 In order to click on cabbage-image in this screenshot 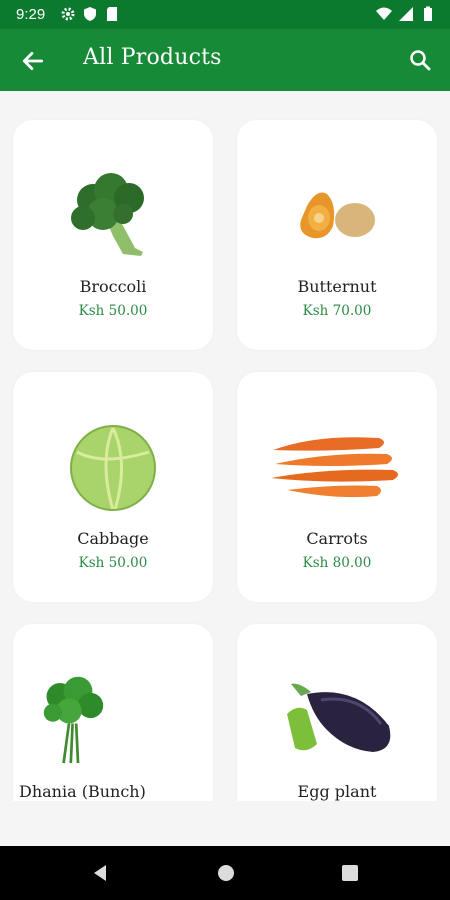, I will do `click(113, 468)`.